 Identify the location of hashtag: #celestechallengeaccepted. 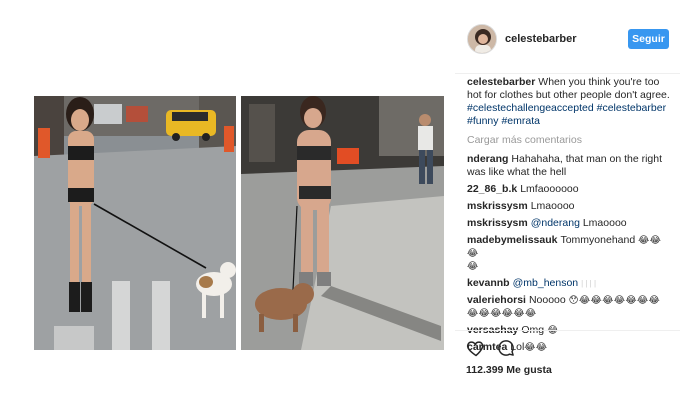
(530, 108).